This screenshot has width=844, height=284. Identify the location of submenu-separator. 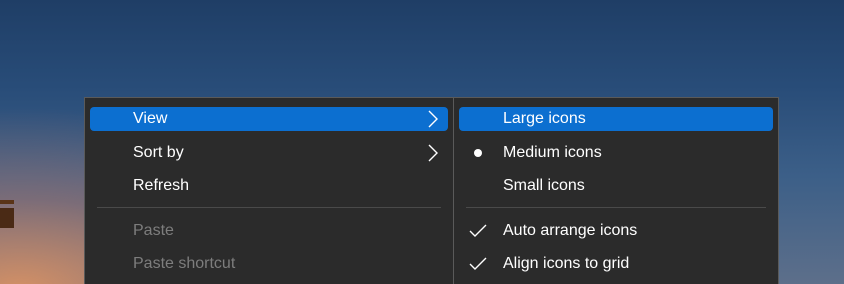
(616, 207).